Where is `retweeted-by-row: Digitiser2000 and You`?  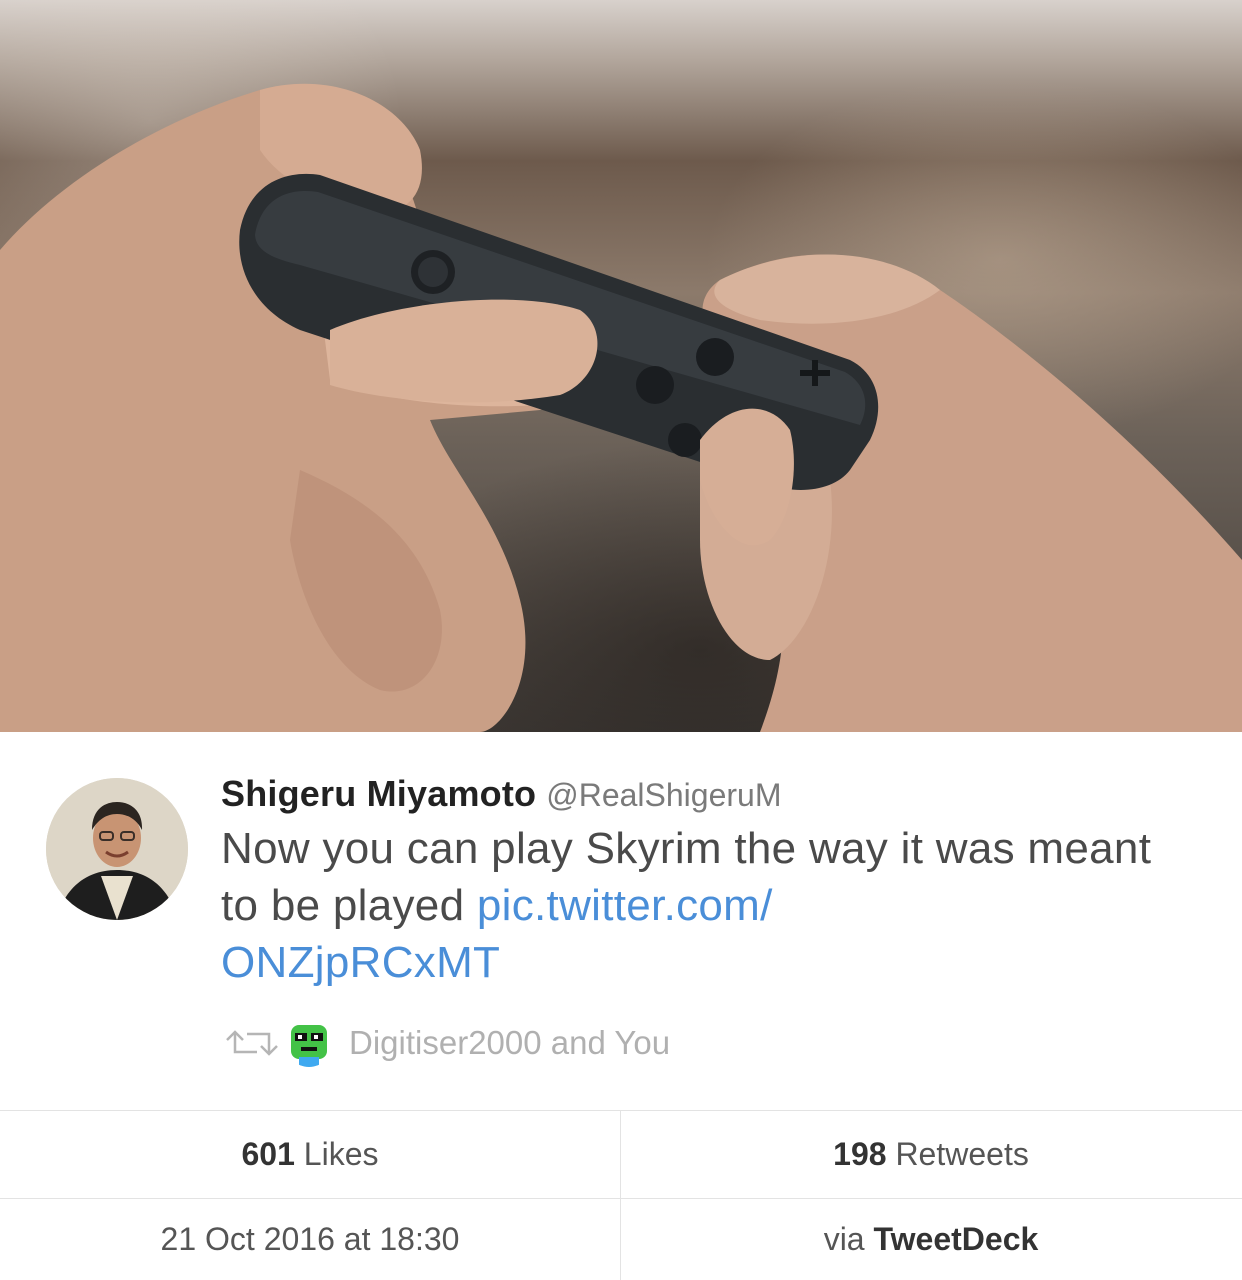 retweeted-by-row: Digitiser2000 and You is located at coordinates (445, 1043).